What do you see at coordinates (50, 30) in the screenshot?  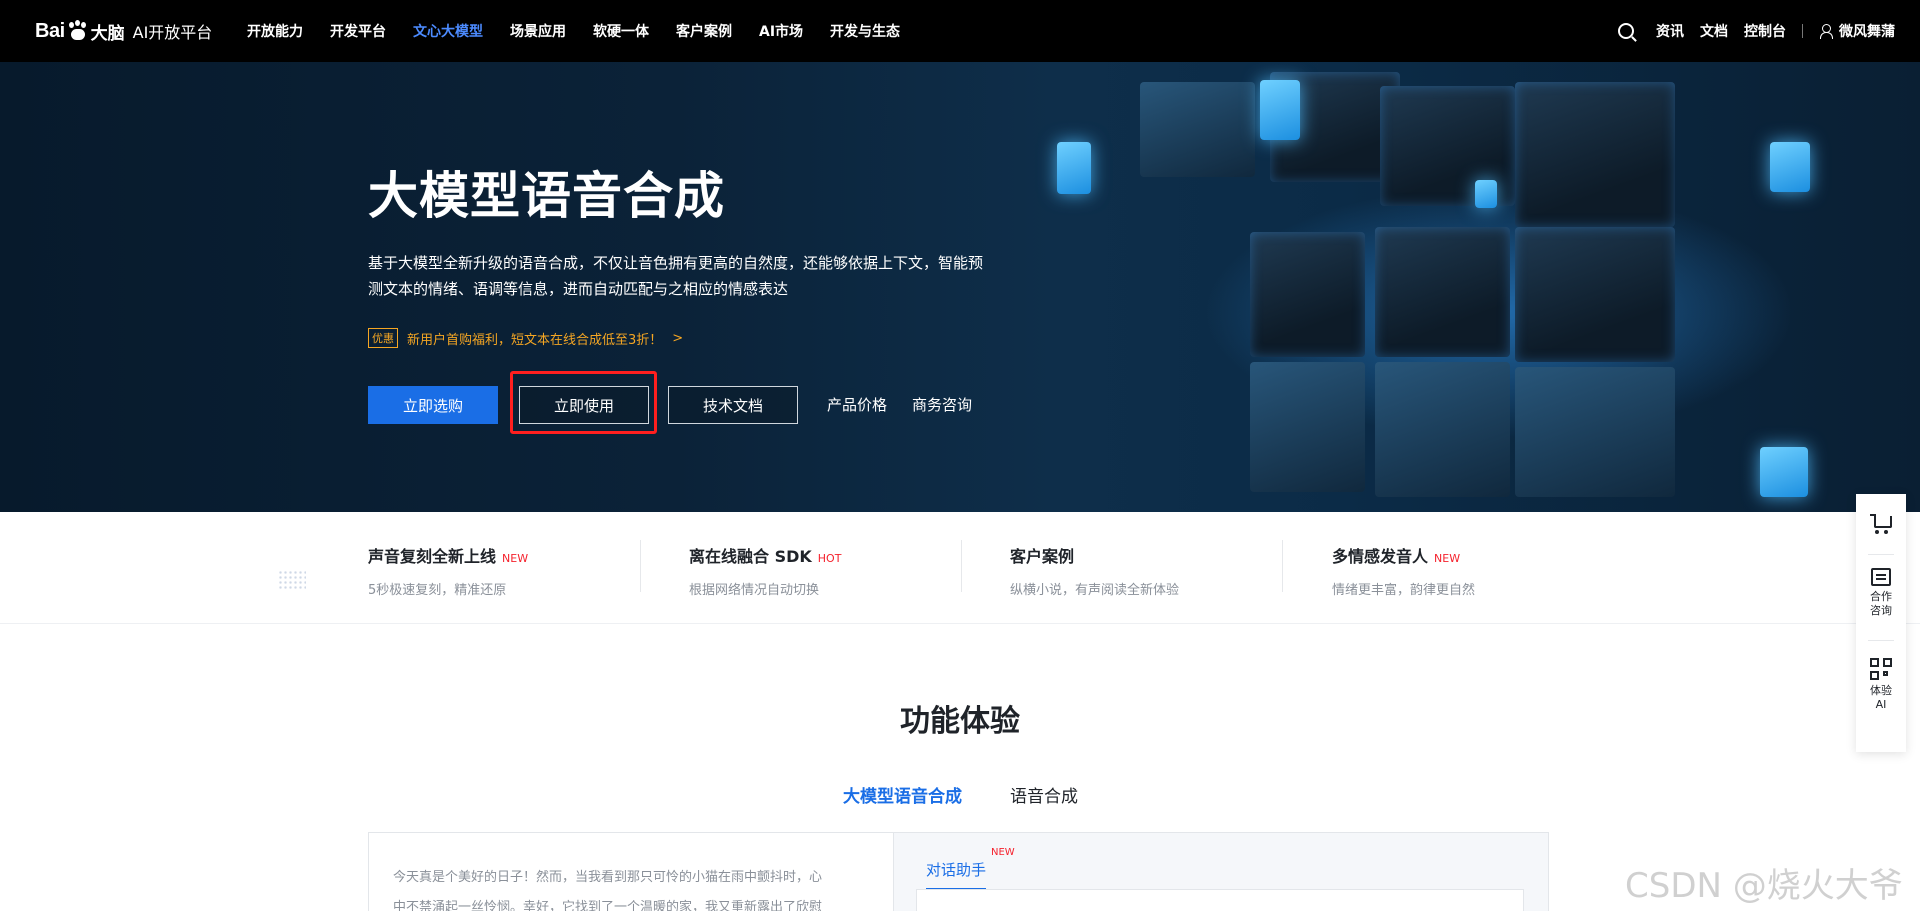 I see `logo-text: Bai` at bounding box center [50, 30].